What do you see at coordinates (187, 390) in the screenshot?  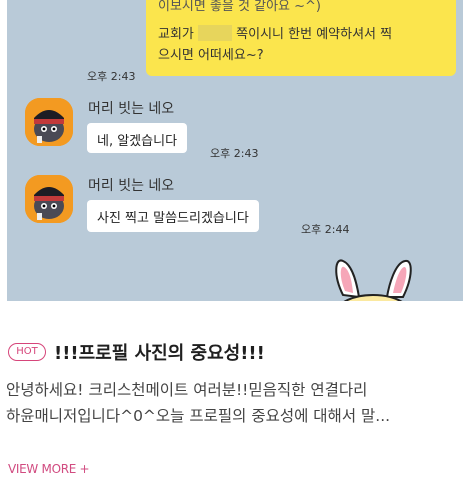 I see `excerpt-line: 안녕하세요! 크리스천메이트 여러분!!믿음직한 연결다리` at bounding box center [187, 390].